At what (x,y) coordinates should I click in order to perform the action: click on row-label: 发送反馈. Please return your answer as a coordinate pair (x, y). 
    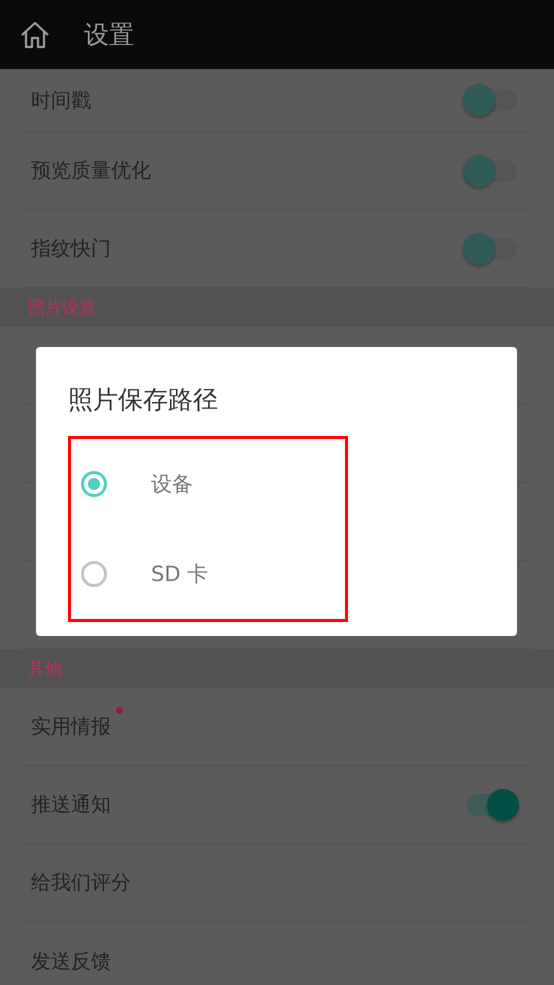
    Looking at the image, I should click on (71, 961).